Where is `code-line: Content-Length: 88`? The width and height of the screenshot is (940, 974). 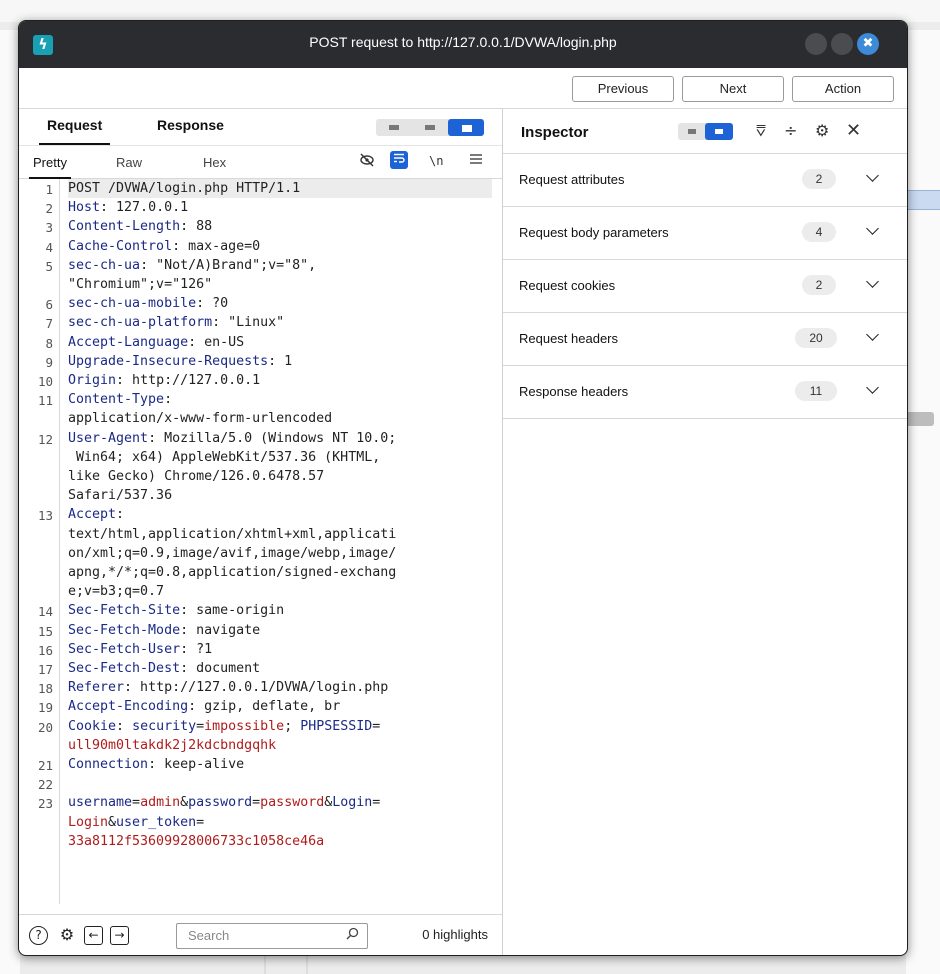 code-line: Content-Length: 88 is located at coordinates (280, 226).